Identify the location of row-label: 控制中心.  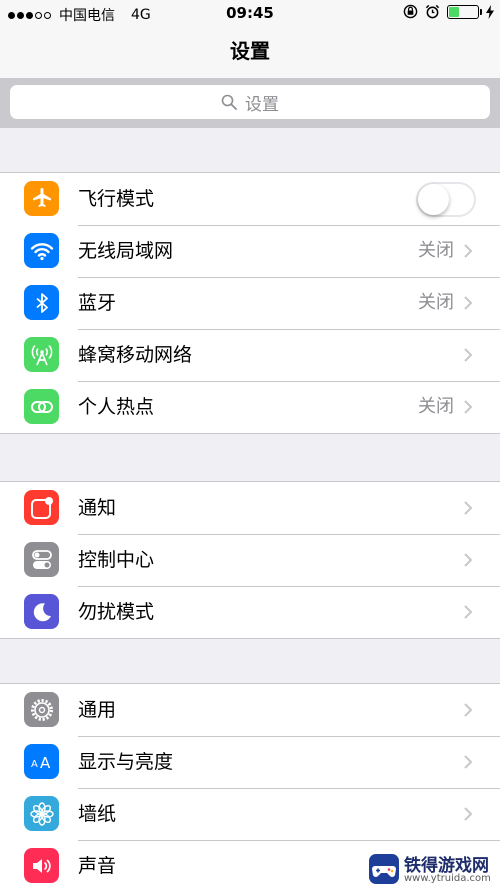
(116, 560).